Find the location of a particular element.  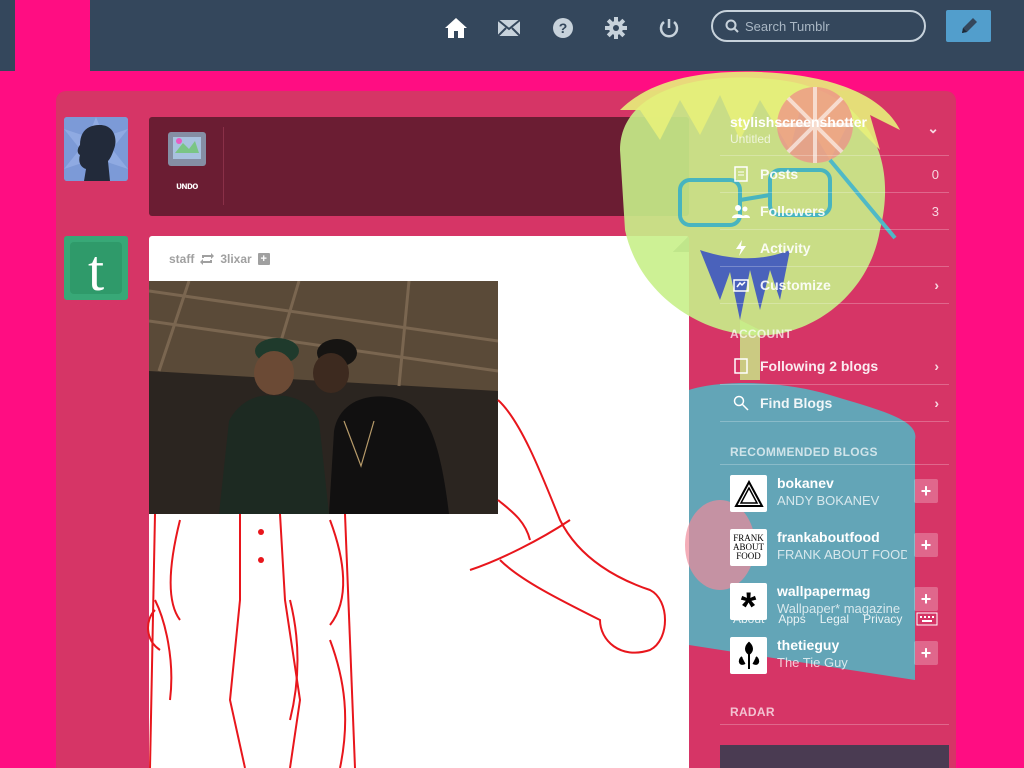

recommended-heading: RECOMMENDED BLOGS is located at coordinates (804, 452).